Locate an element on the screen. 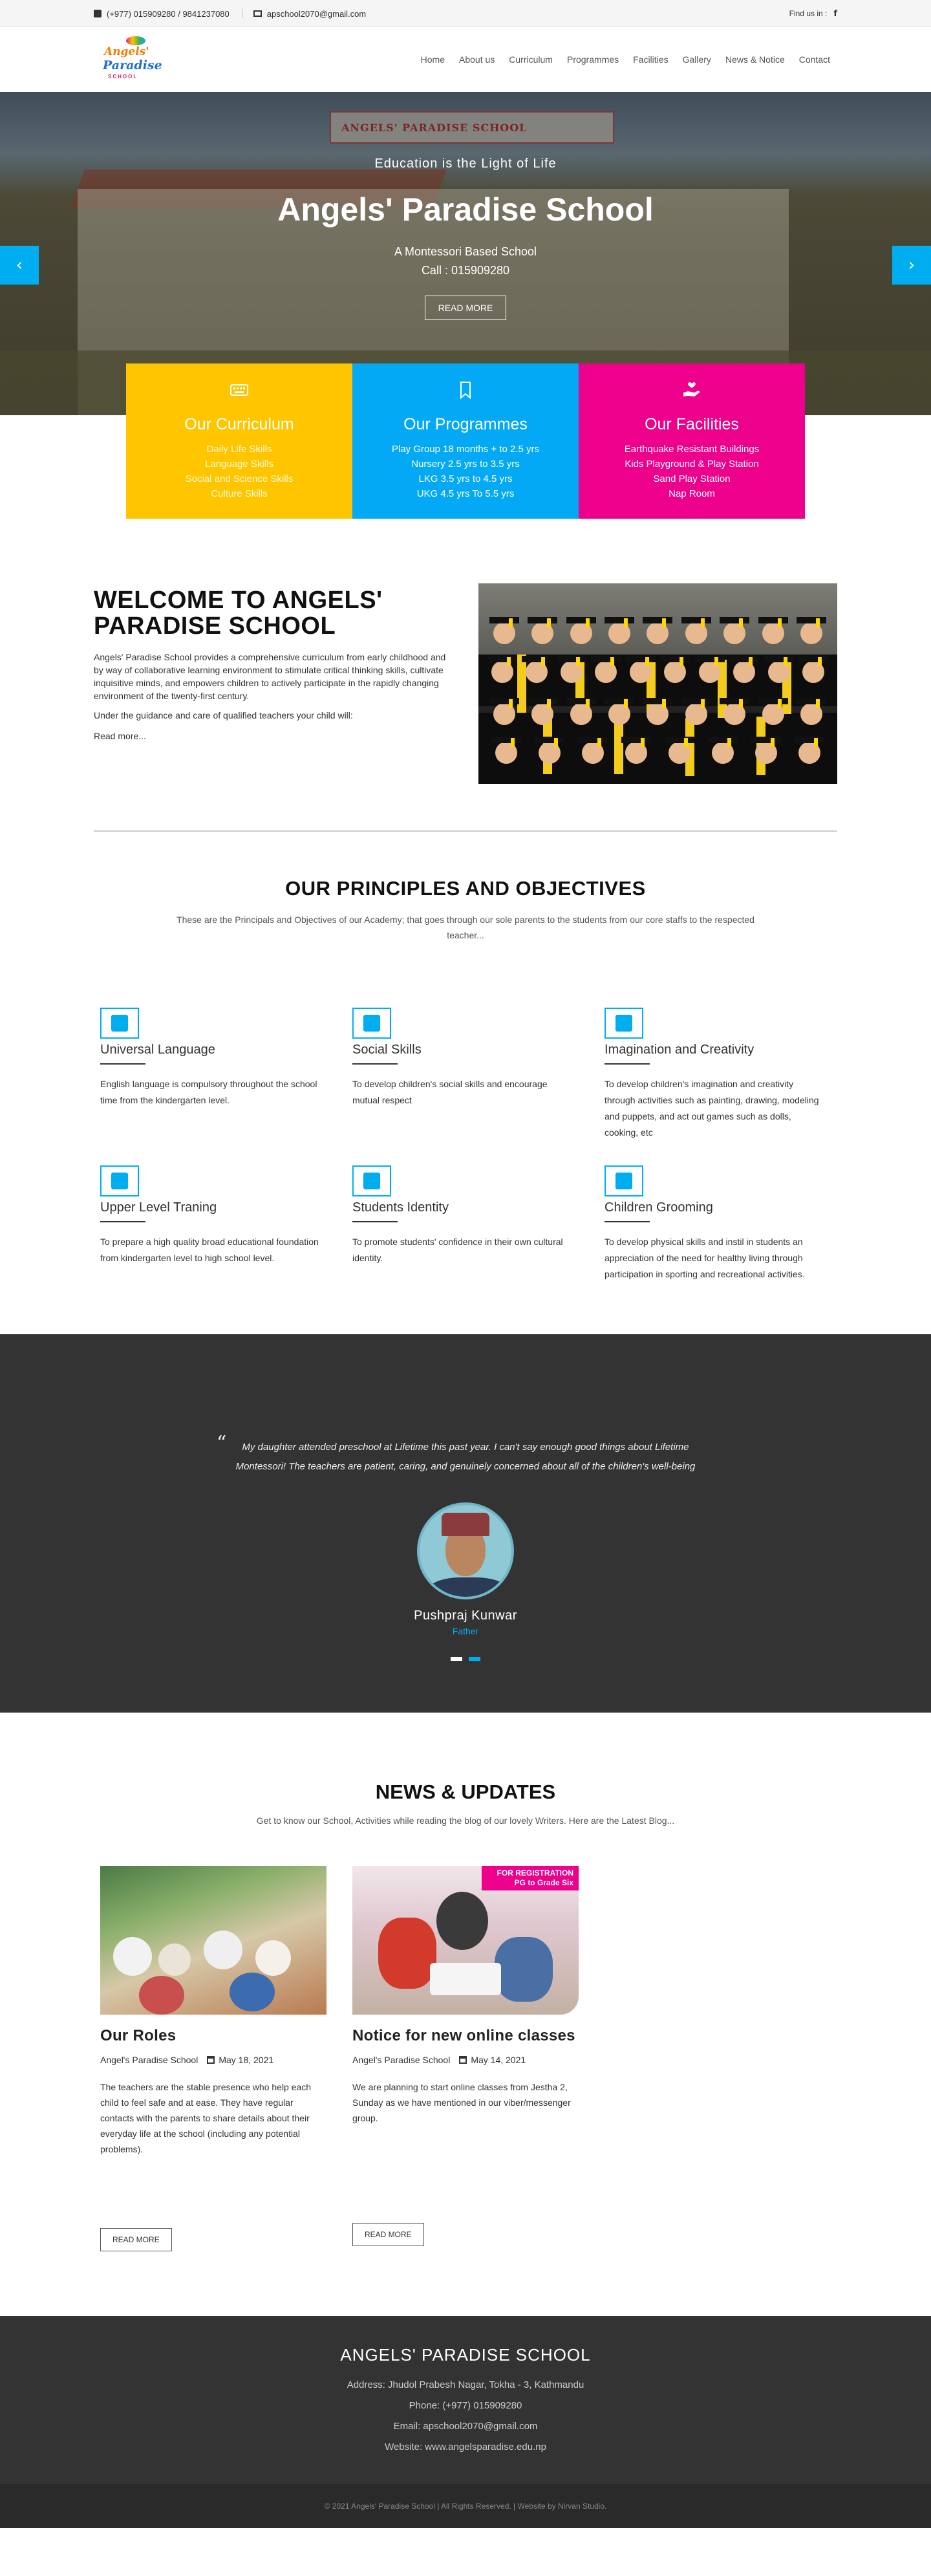 This screenshot has height=2576, width=931. nav-programmes: Programmes is located at coordinates (593, 59).